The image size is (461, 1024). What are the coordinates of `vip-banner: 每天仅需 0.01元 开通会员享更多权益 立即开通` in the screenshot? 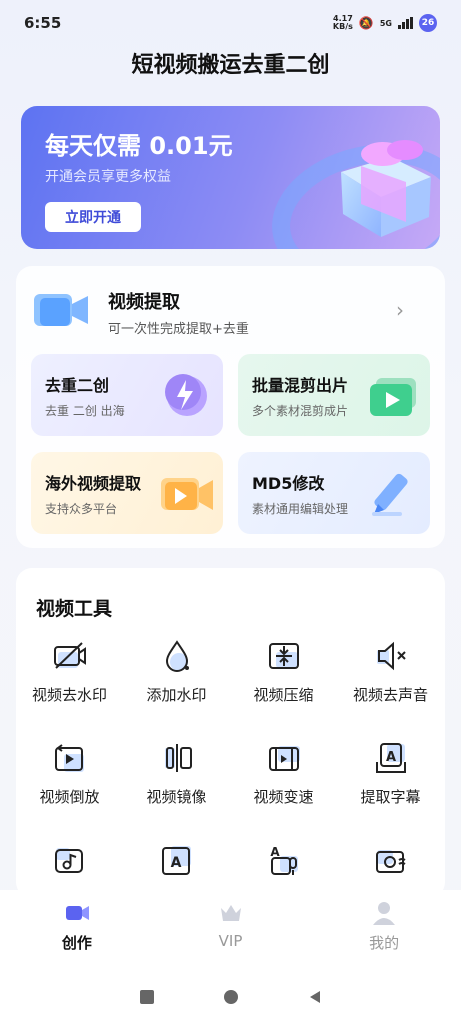 It's located at (230, 177).